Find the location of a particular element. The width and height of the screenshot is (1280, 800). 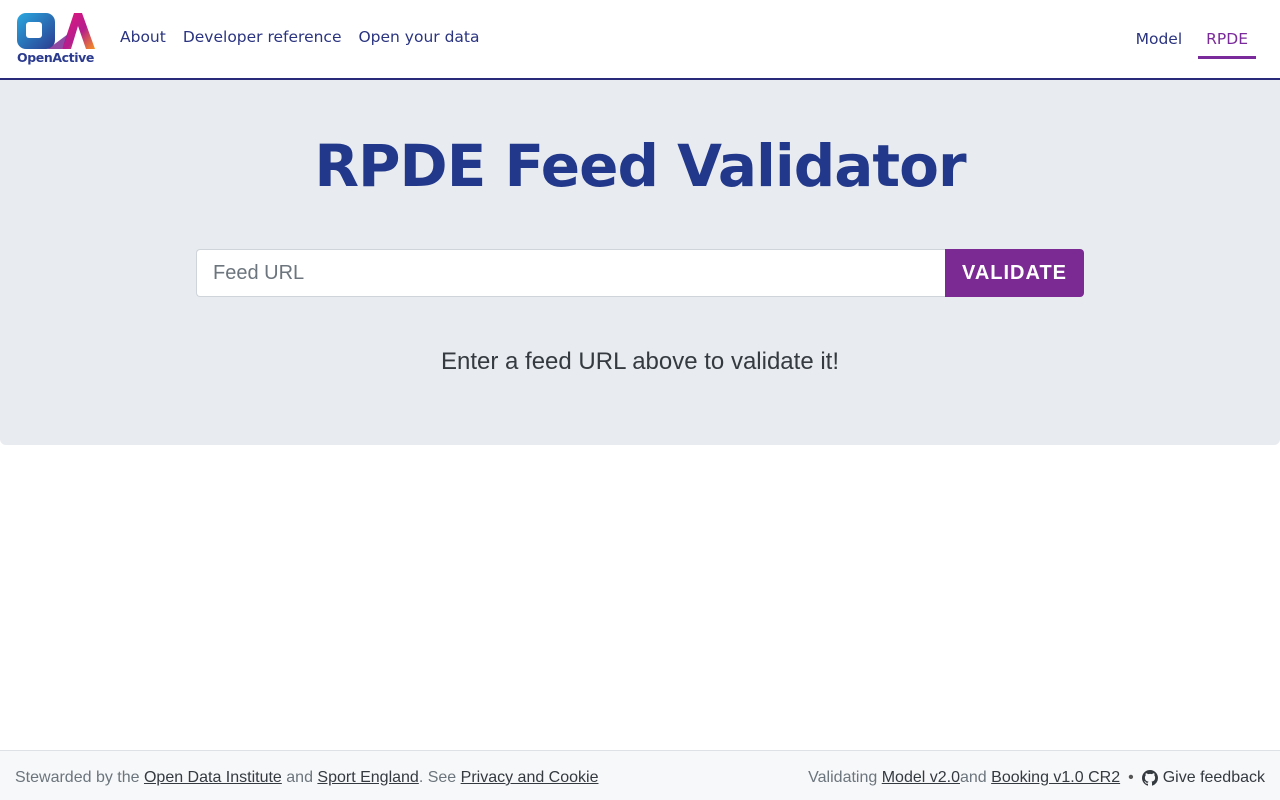

secondary-nav: Model RPDE is located at coordinates (1192, 39).